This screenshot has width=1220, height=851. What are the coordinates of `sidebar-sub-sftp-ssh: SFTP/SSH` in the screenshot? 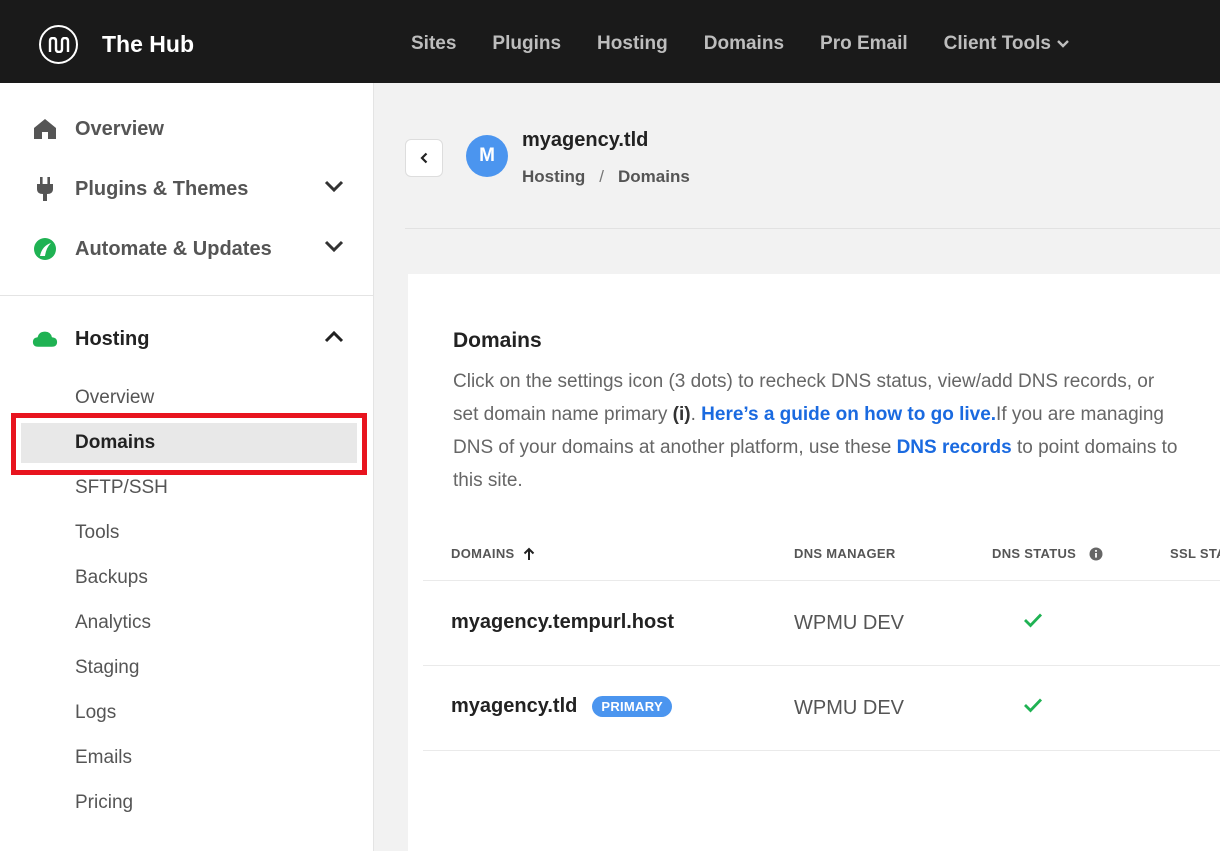 It's located at (189, 488).